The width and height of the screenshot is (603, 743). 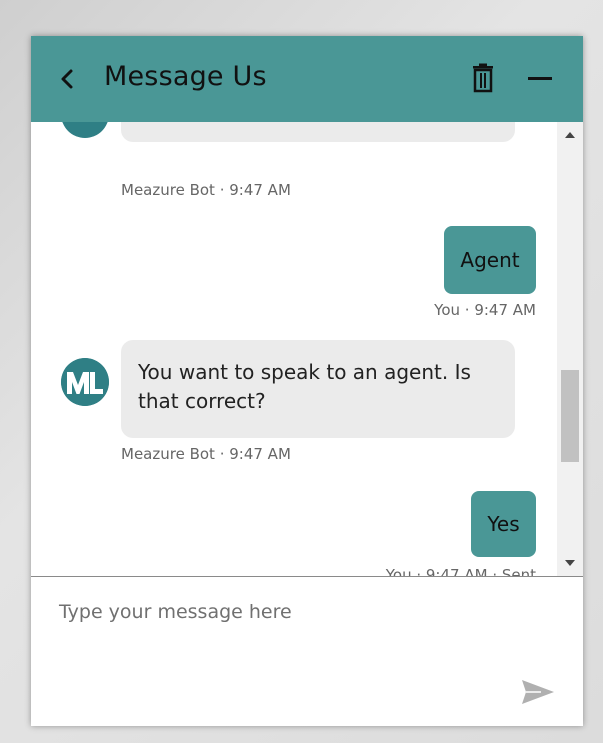 I want to click on chevron-left-icon, so click(x=67, y=79).